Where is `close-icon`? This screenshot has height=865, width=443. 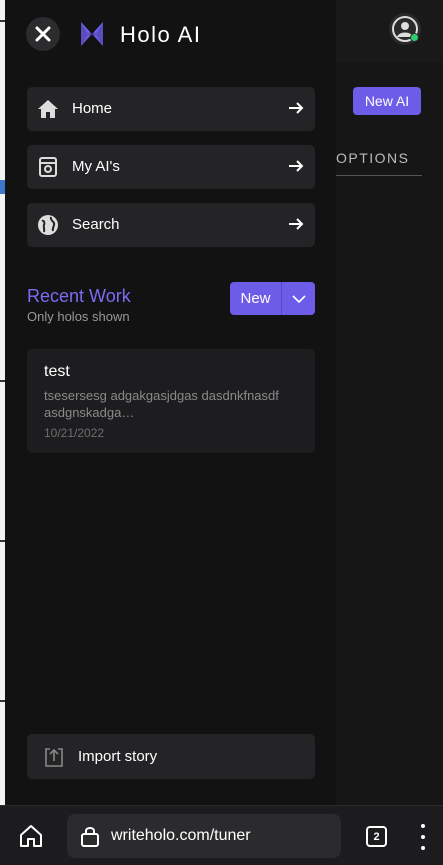
close-icon is located at coordinates (43, 34).